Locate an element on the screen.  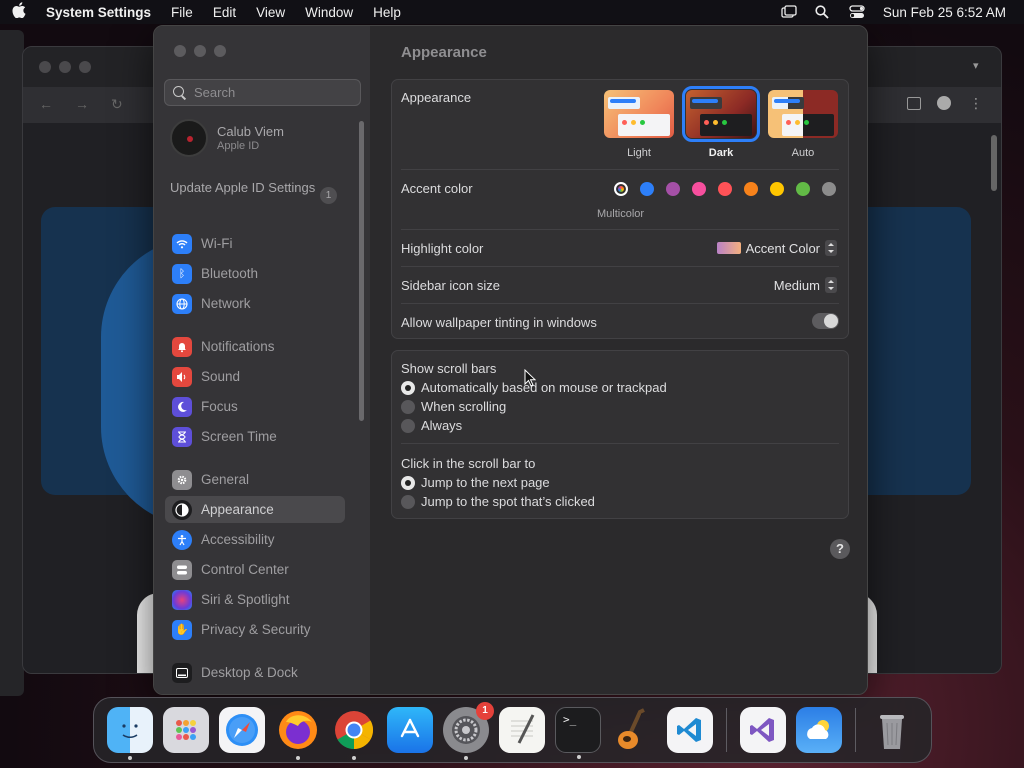
menu-view: View is located at coordinates (270, 12).